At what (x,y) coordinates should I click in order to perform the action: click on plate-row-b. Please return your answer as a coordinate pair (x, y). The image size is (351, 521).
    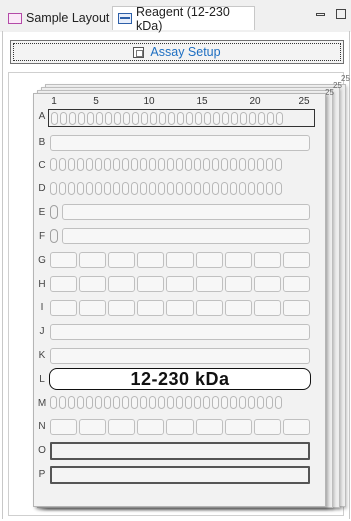
    Looking at the image, I should click on (180, 143).